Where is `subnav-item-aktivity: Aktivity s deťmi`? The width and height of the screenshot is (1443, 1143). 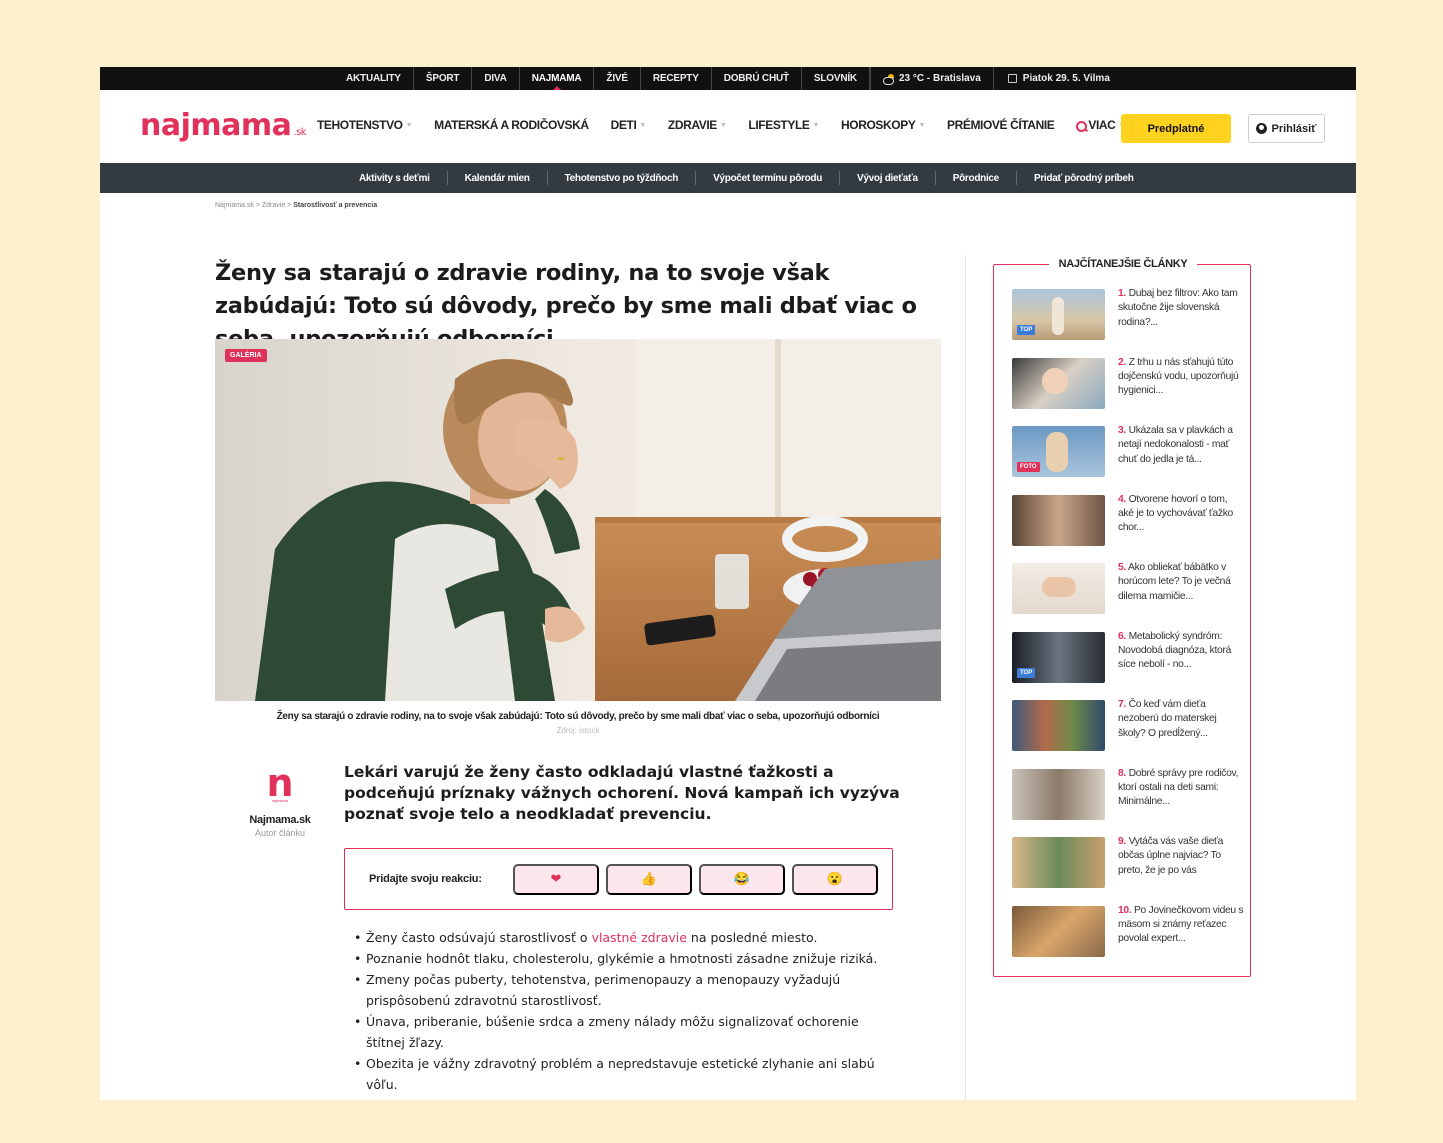
subnav-item-aktivity: Aktivity s deťmi is located at coordinates (395, 178).